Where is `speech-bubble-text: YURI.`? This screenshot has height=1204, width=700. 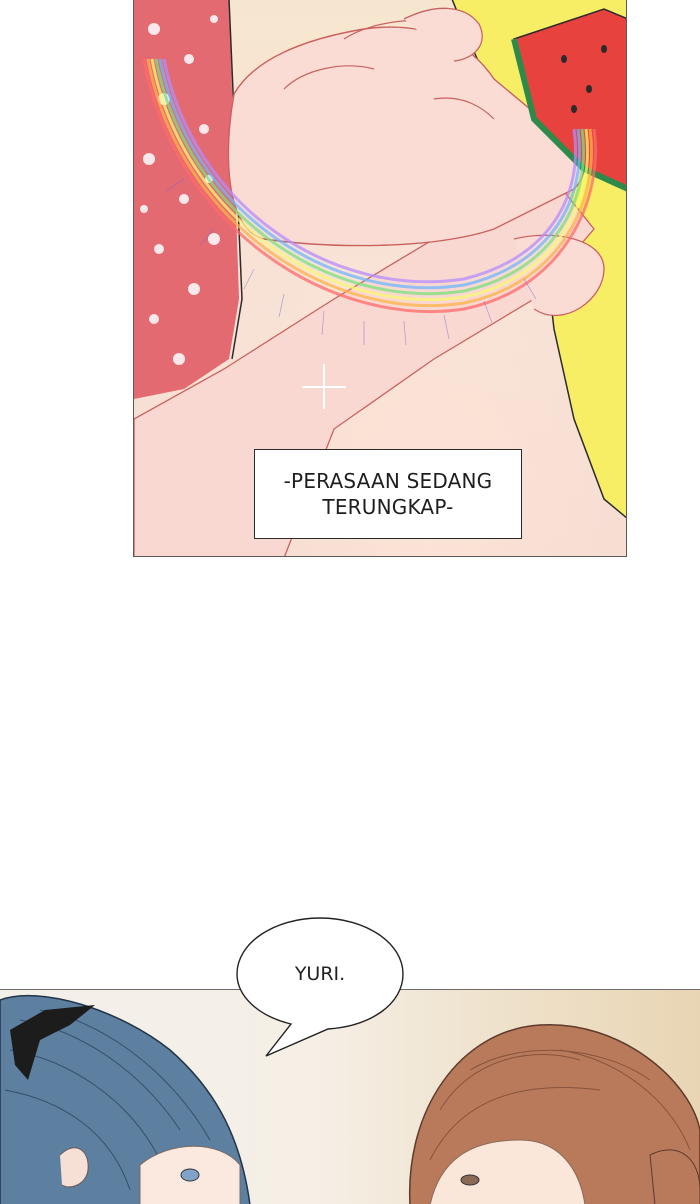
speech-bubble-text: YURI. is located at coordinates (320, 974).